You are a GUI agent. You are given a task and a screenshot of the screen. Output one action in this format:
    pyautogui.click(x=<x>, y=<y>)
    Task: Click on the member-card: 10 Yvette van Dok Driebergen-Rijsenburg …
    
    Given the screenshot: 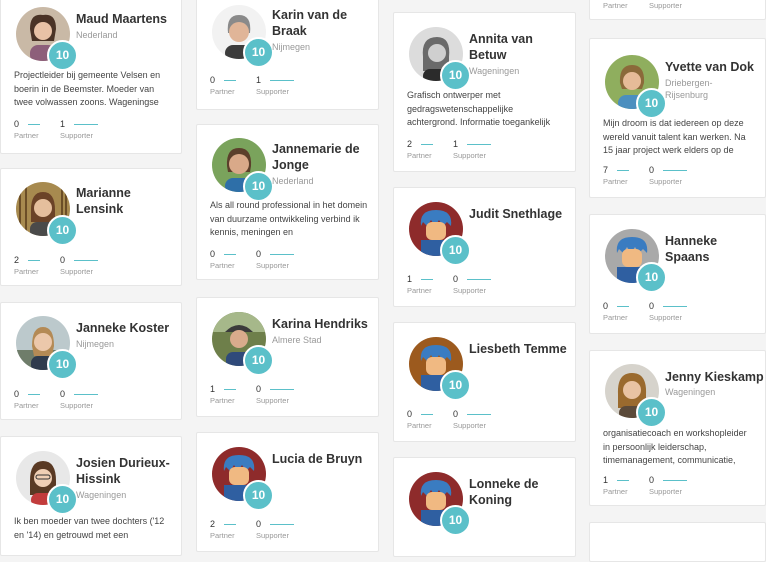 What is the action you would take?
    pyautogui.click(x=677, y=118)
    